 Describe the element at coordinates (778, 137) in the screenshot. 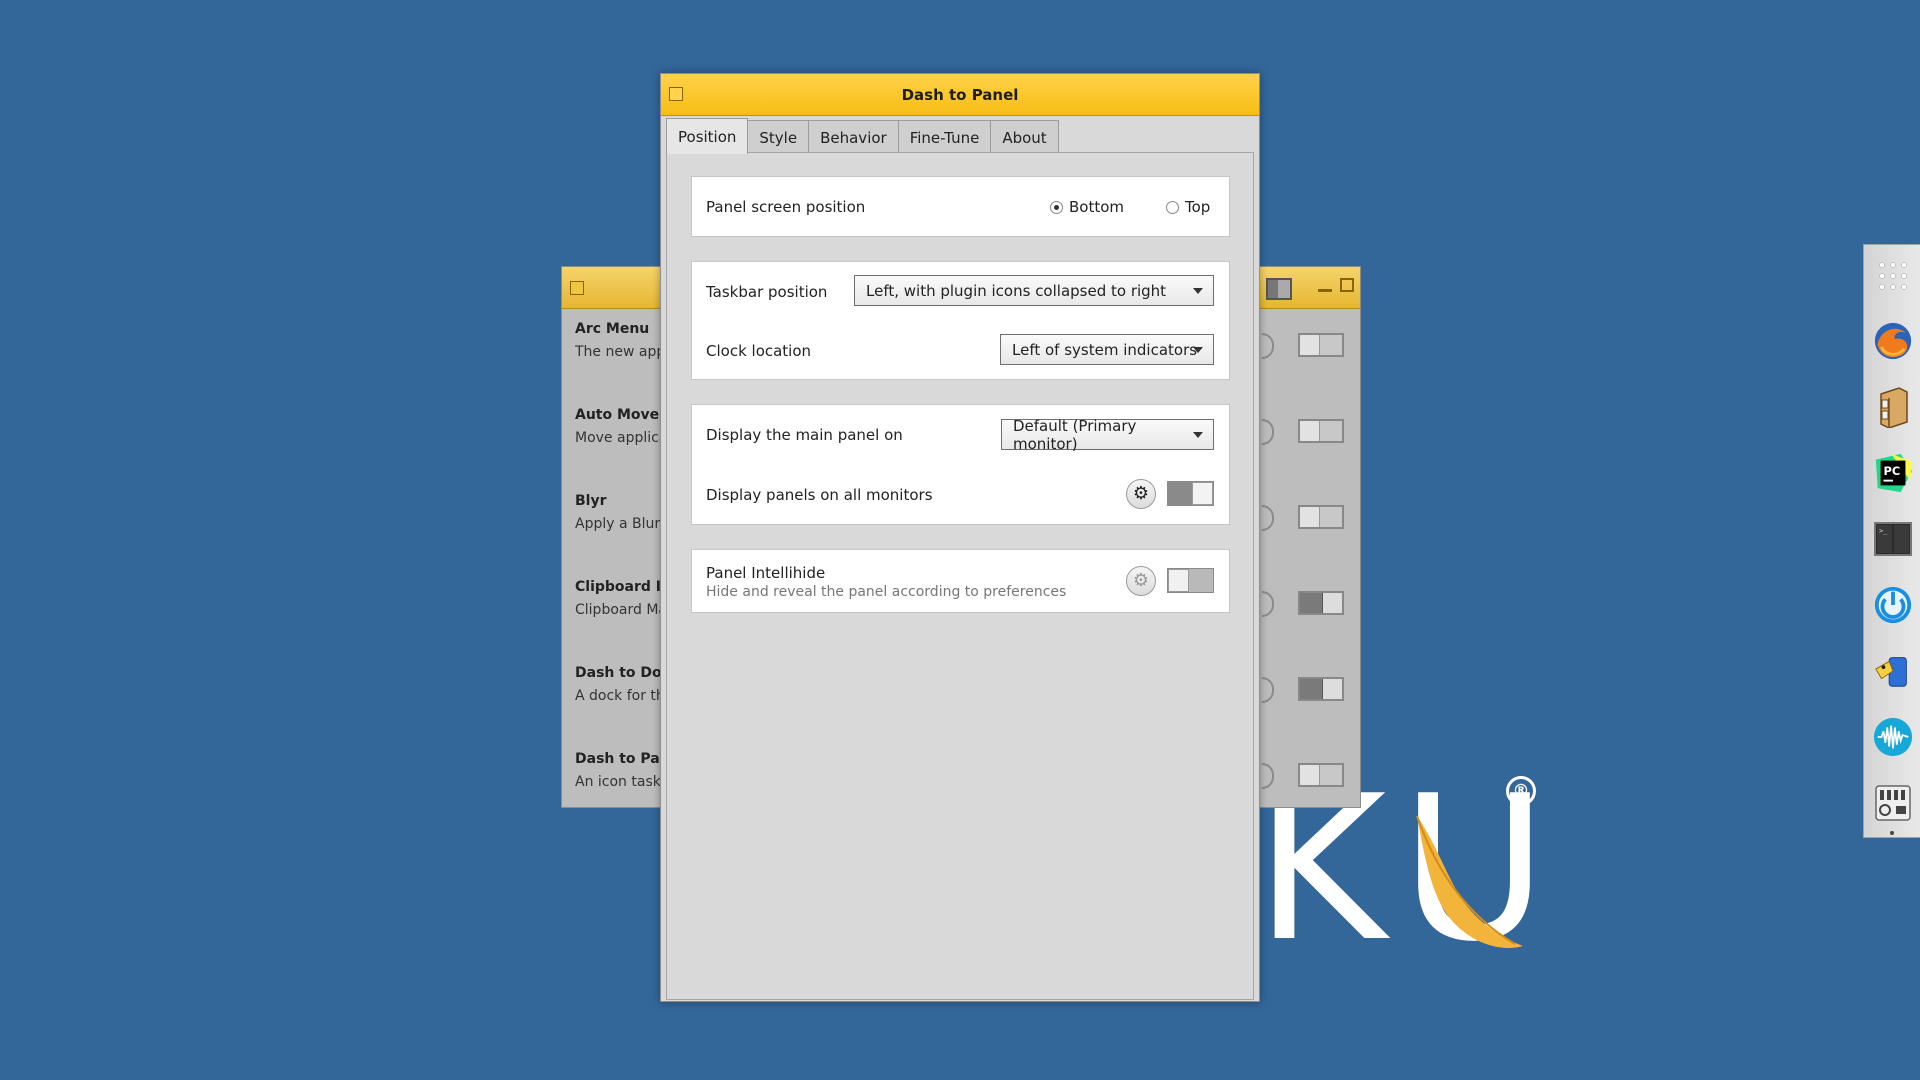

I see `tab-style: Style` at that location.